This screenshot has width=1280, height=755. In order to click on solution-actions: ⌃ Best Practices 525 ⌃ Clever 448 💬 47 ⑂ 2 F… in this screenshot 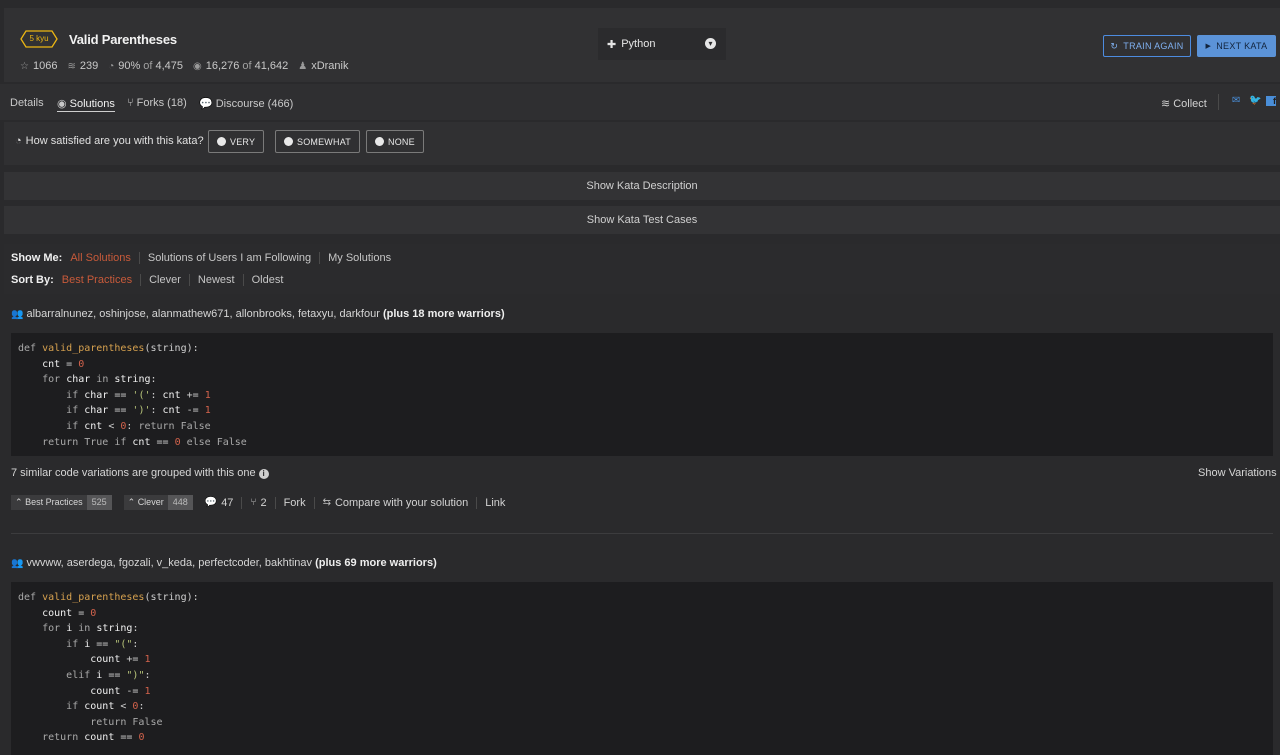, I will do `click(262, 502)`.